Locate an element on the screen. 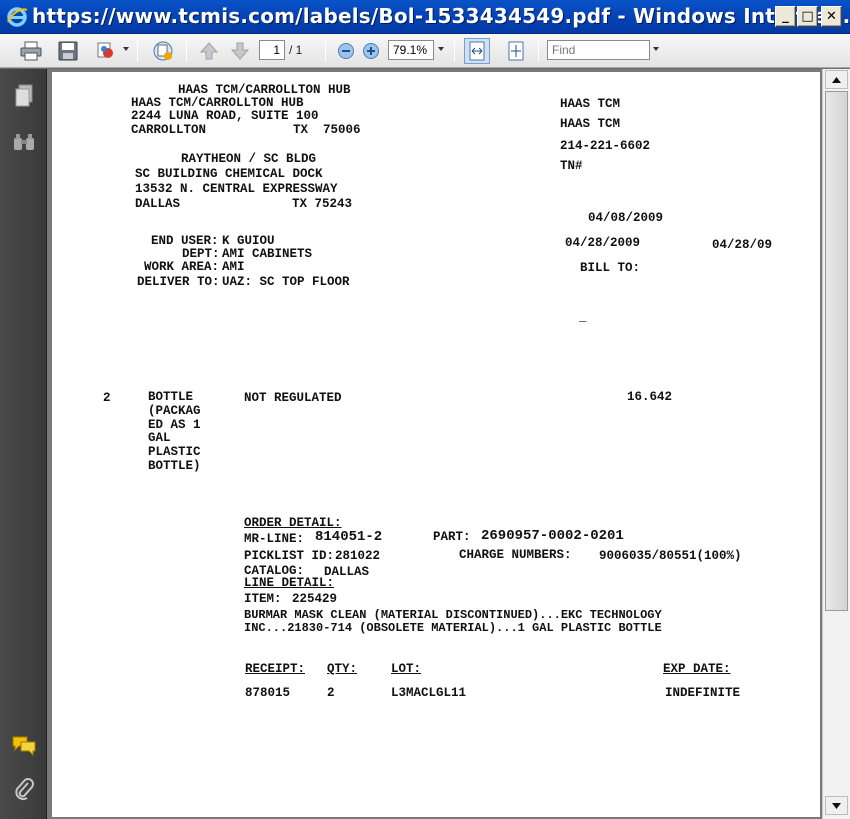  internet-explorer-icon is located at coordinates (17, 17).